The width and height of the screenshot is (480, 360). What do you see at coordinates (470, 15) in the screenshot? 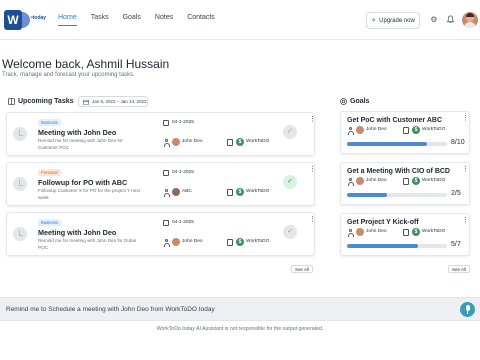
I see `avatar-hair` at bounding box center [470, 15].